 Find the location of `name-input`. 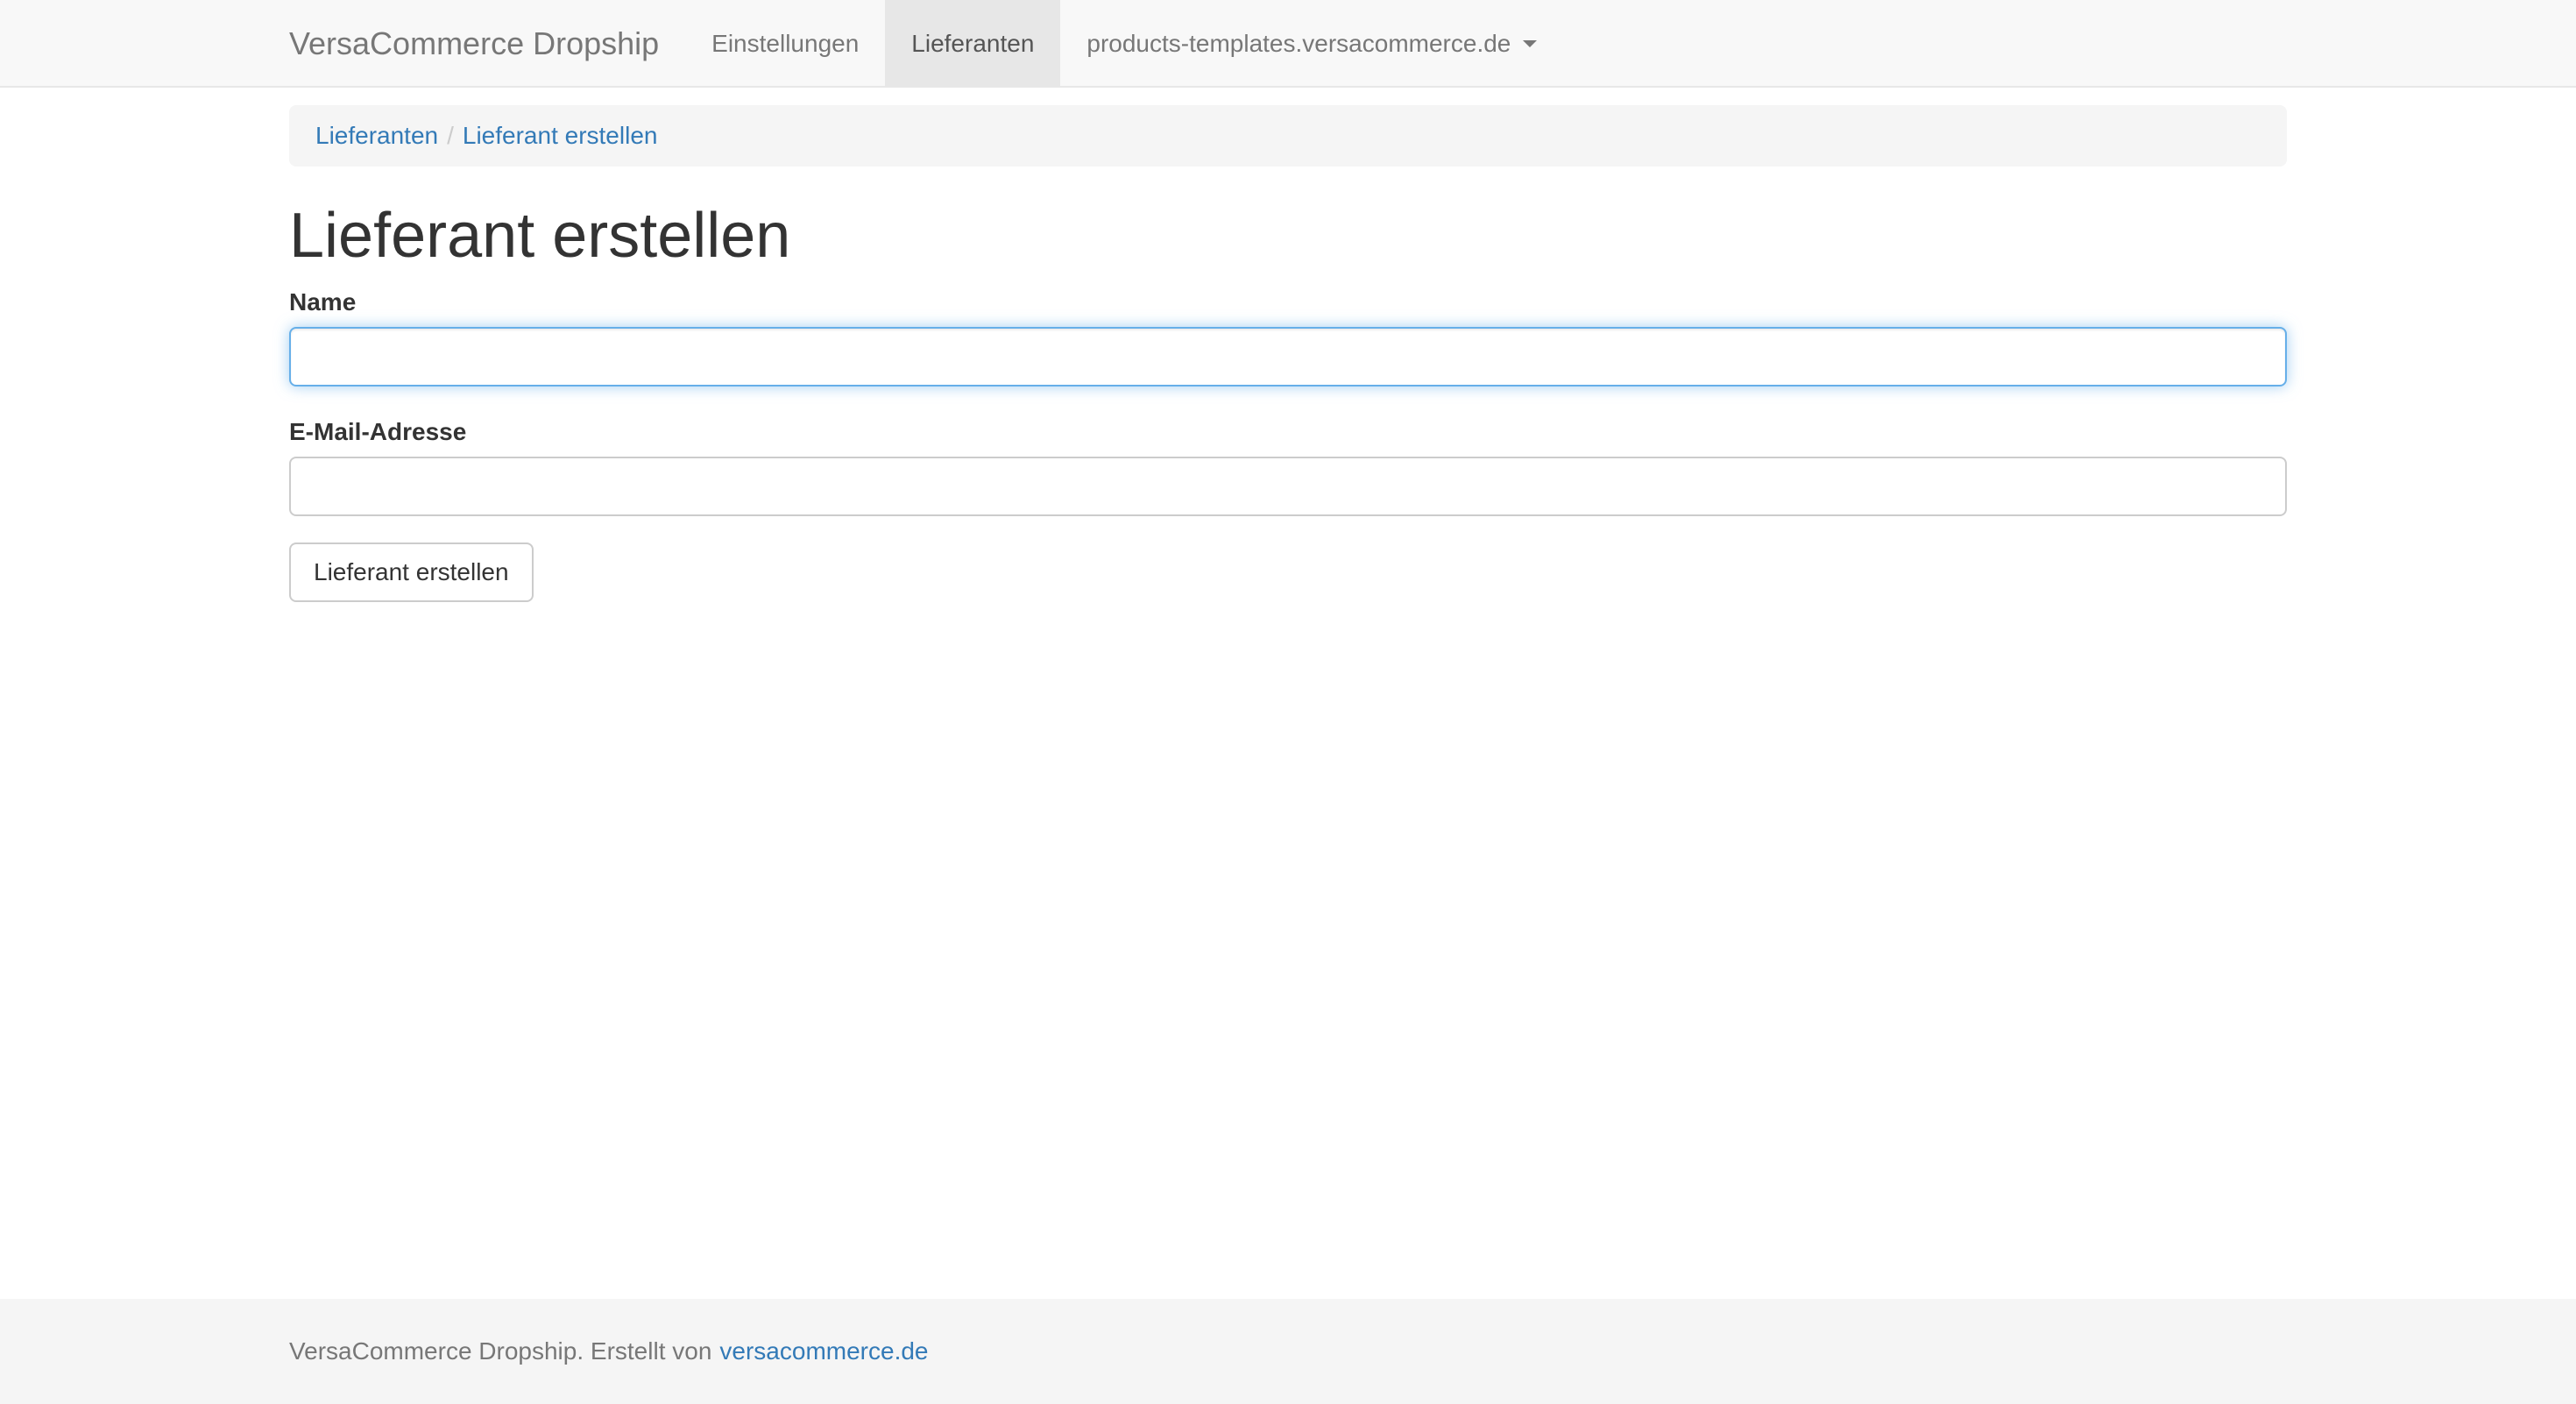

name-input is located at coordinates (1288, 357).